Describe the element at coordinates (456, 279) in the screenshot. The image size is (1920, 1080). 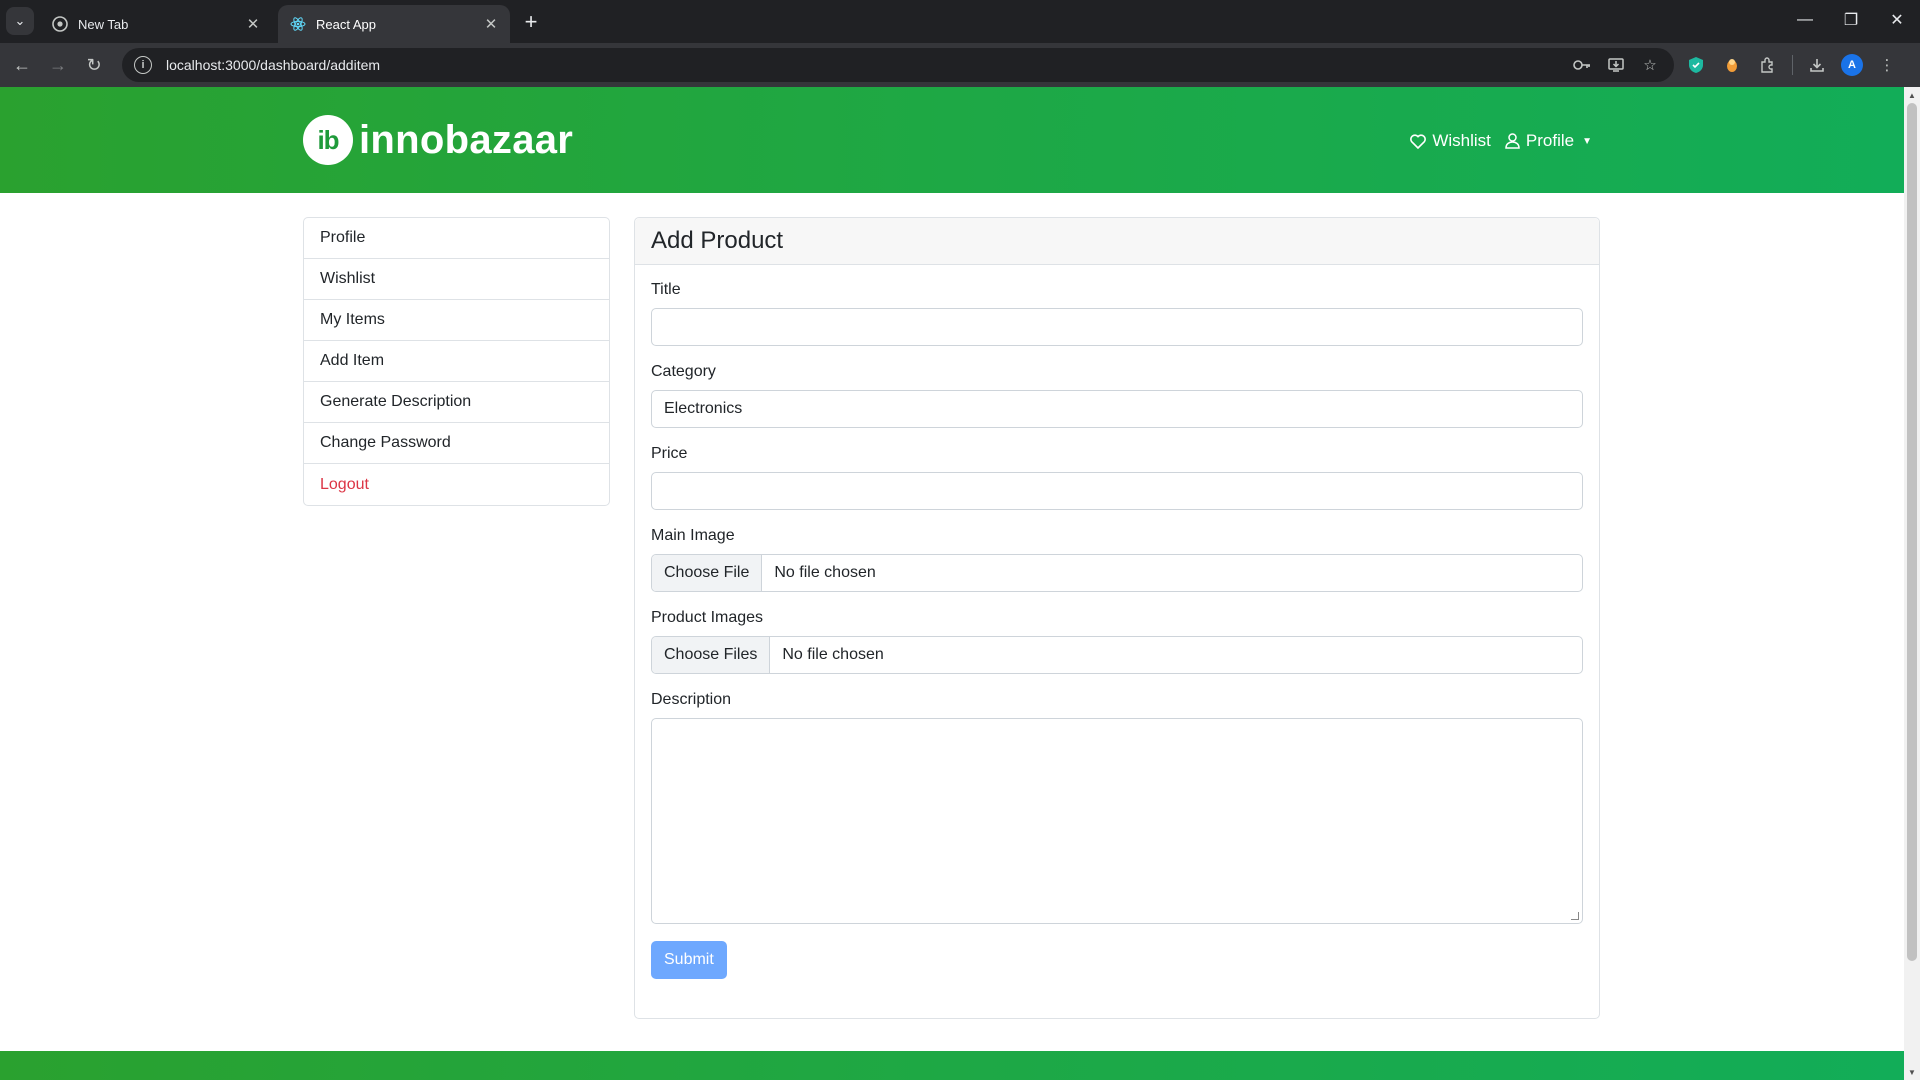
I see `sidebar-item-wishlist: Wishlist` at that location.